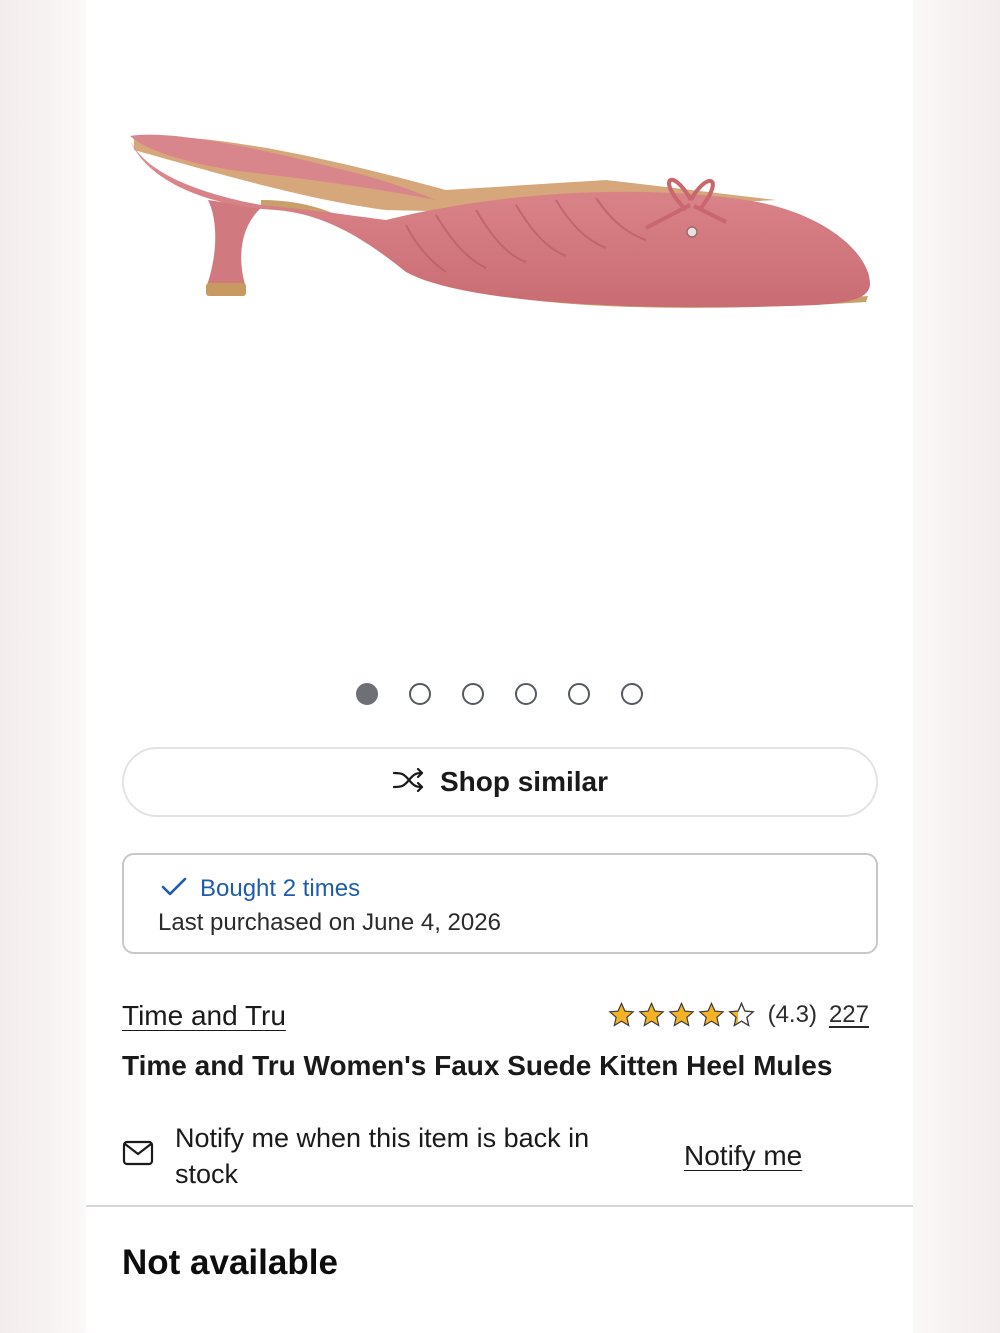 This screenshot has height=1333, width=1000. I want to click on star-rating, so click(681, 1015).